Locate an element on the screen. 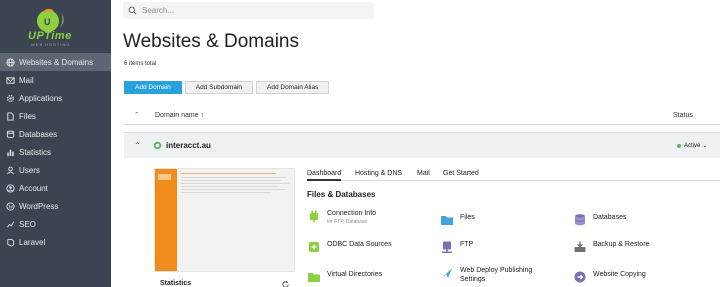  domain-tabs: Dashboard Hosting & DNS Mail Get Started is located at coordinates (513, 174).